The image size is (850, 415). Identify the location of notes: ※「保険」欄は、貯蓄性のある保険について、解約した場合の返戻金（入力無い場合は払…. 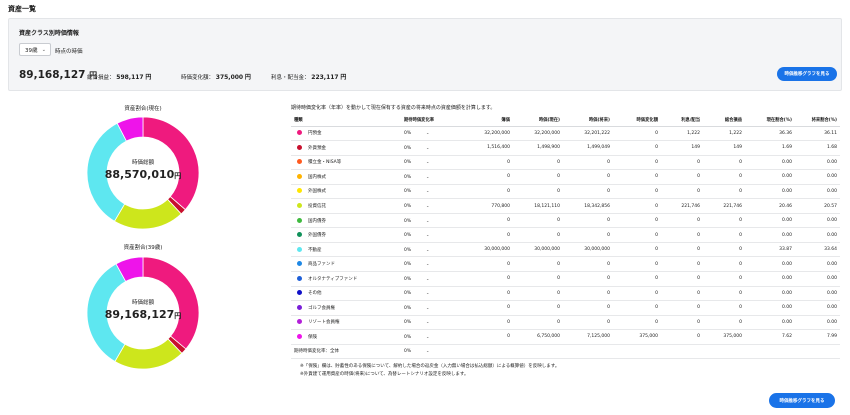
(429, 370).